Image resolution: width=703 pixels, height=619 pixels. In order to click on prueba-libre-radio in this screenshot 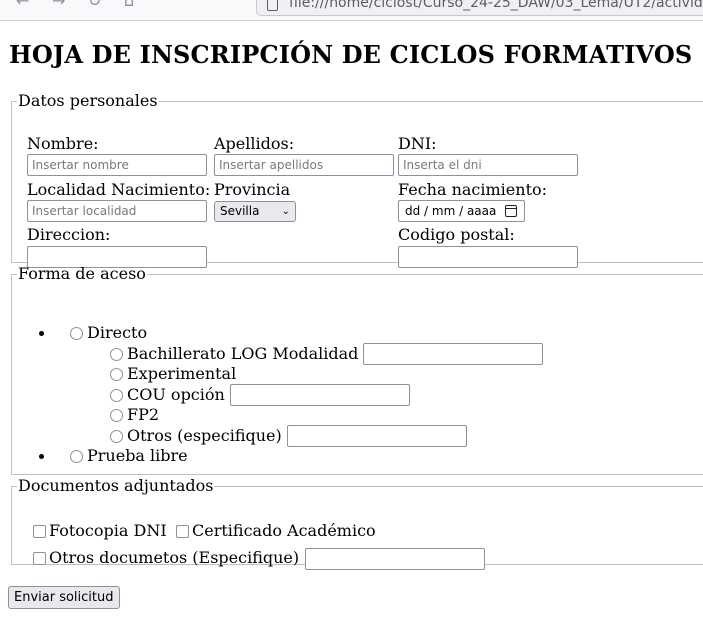, I will do `click(76, 456)`.